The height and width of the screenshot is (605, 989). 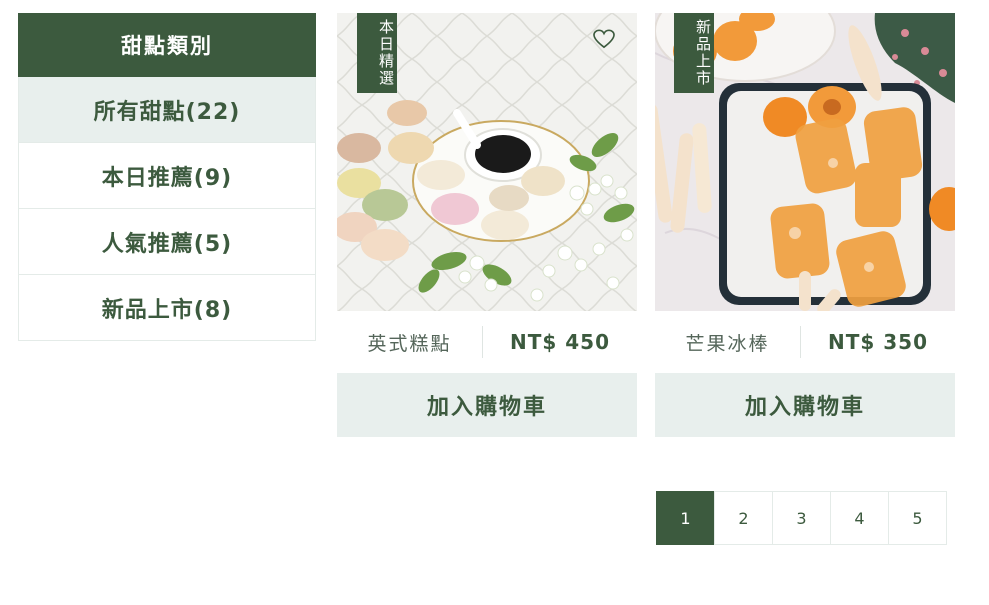 I want to click on pagination: 1 2 3 4 5, so click(x=801, y=518).